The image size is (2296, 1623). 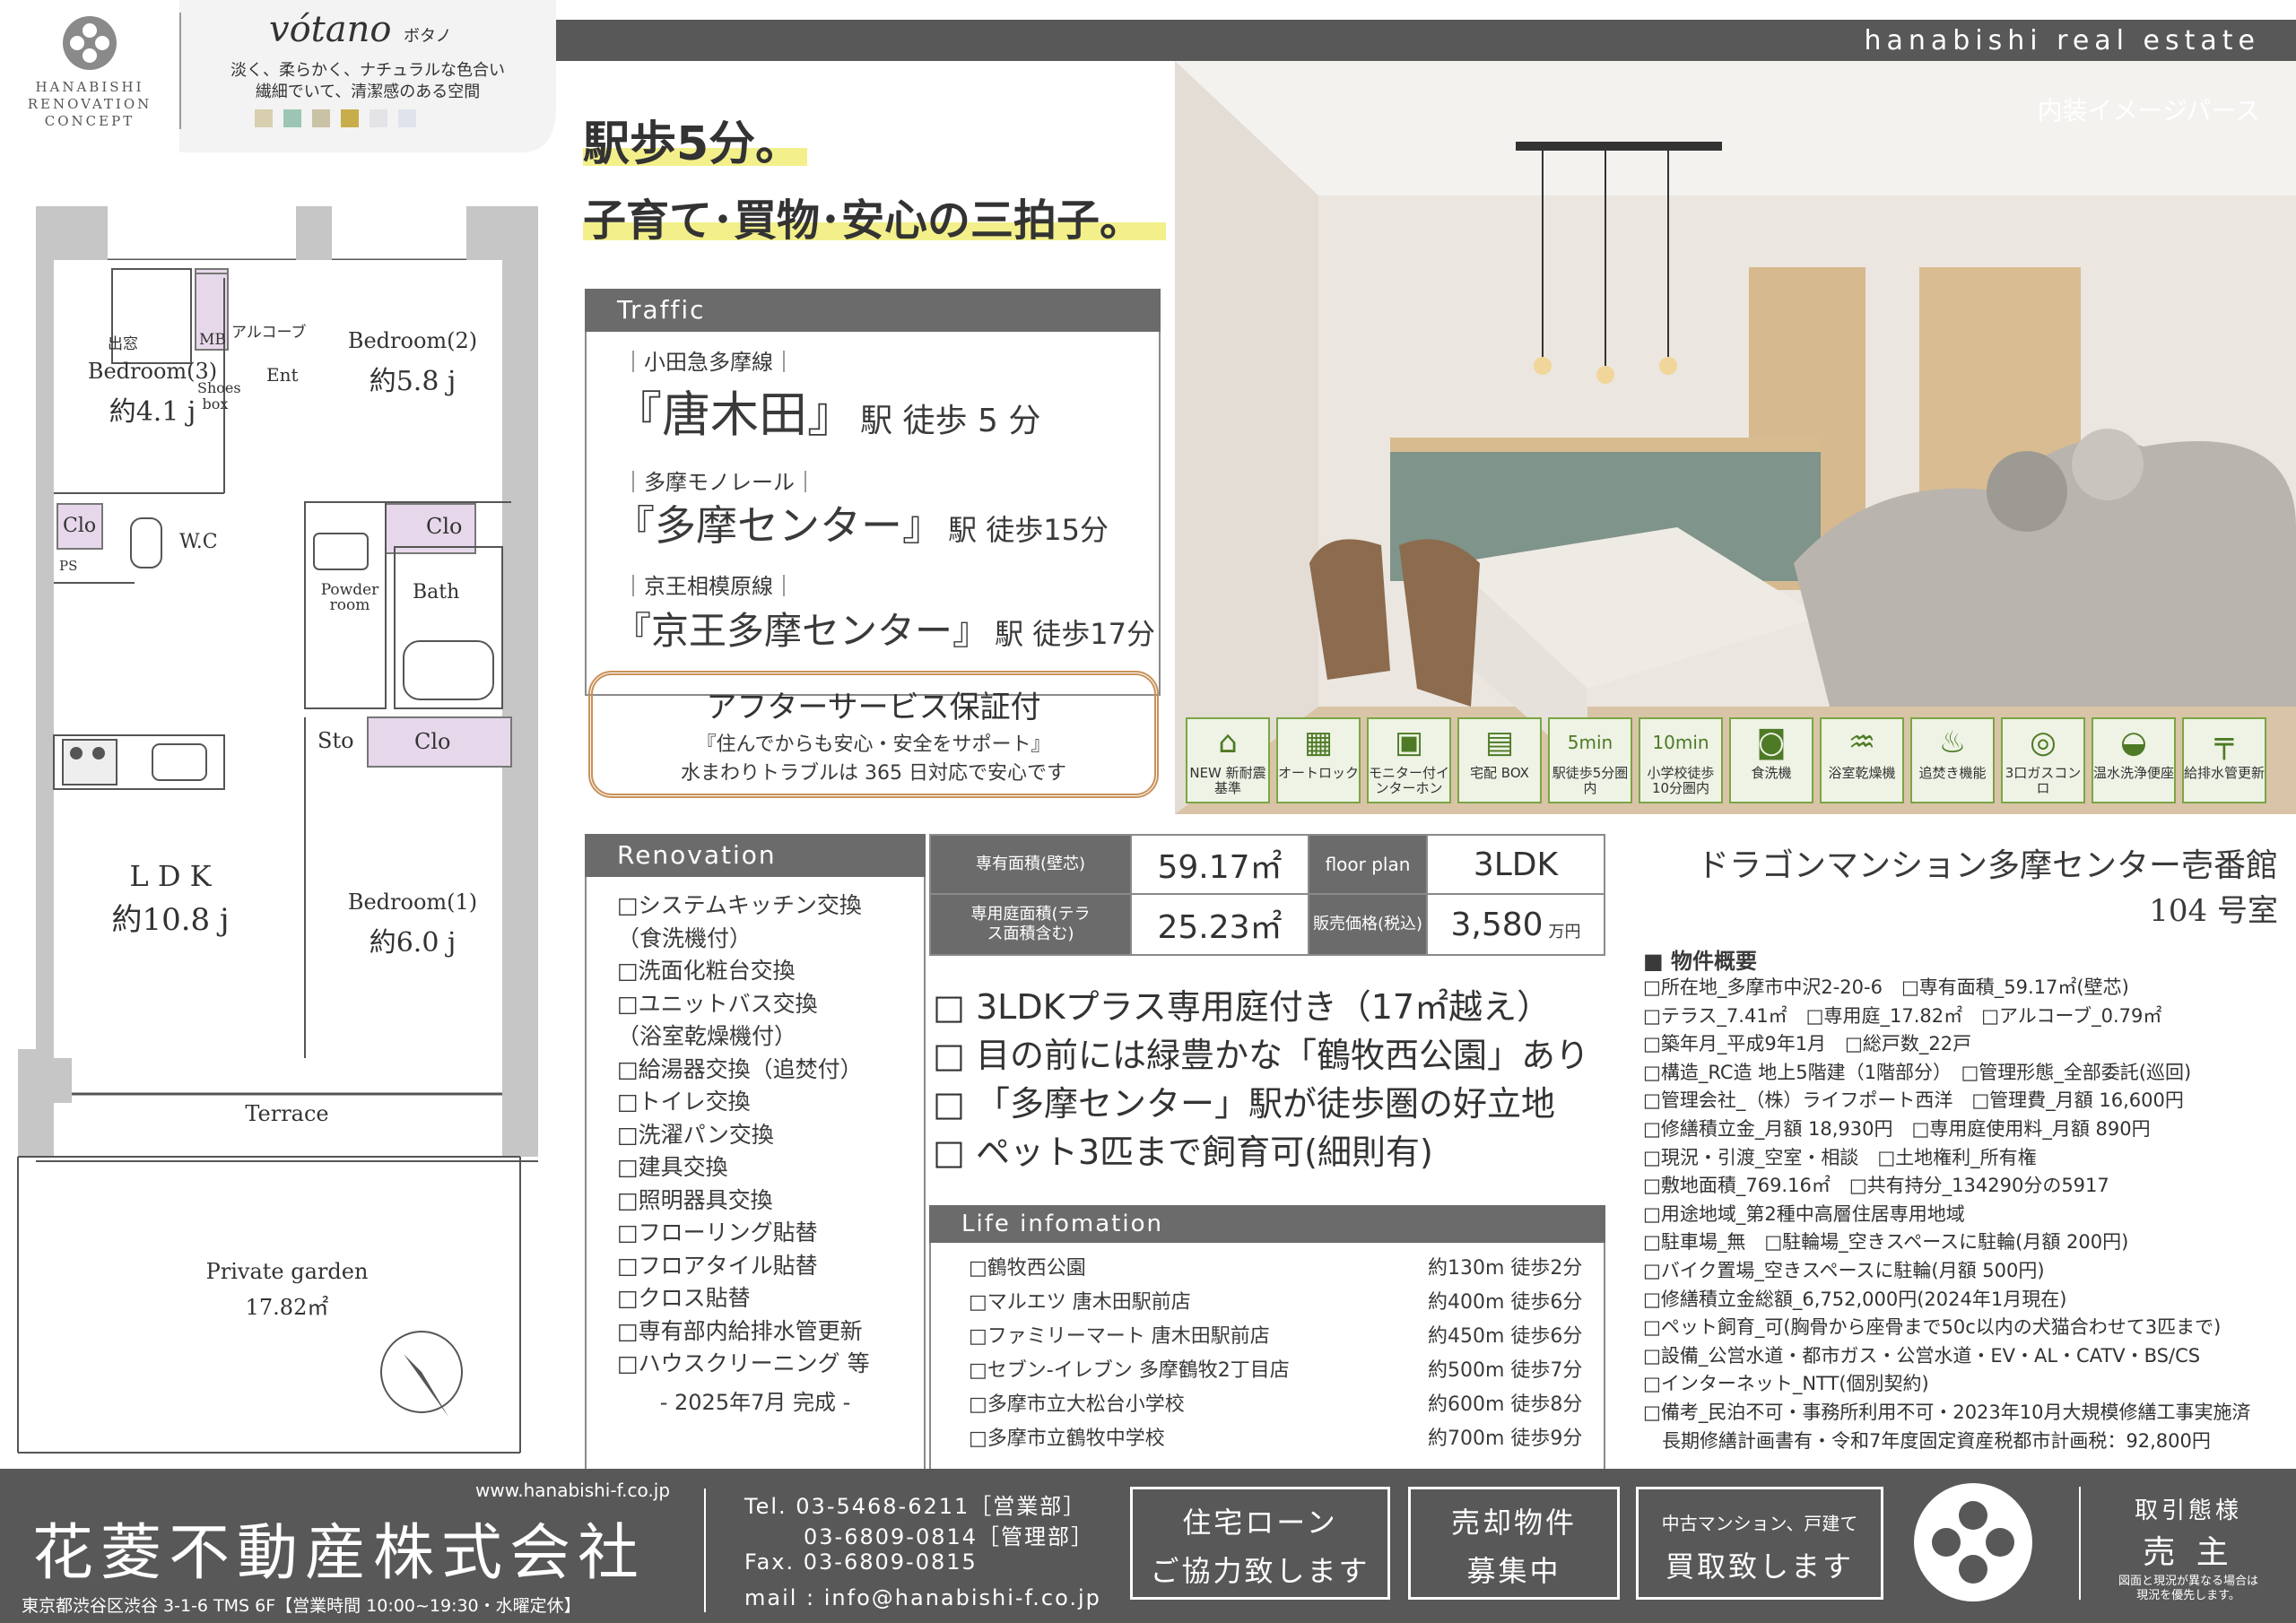 I want to click on facility-name: □鶴牧西公園, so click(x=1027, y=1268).